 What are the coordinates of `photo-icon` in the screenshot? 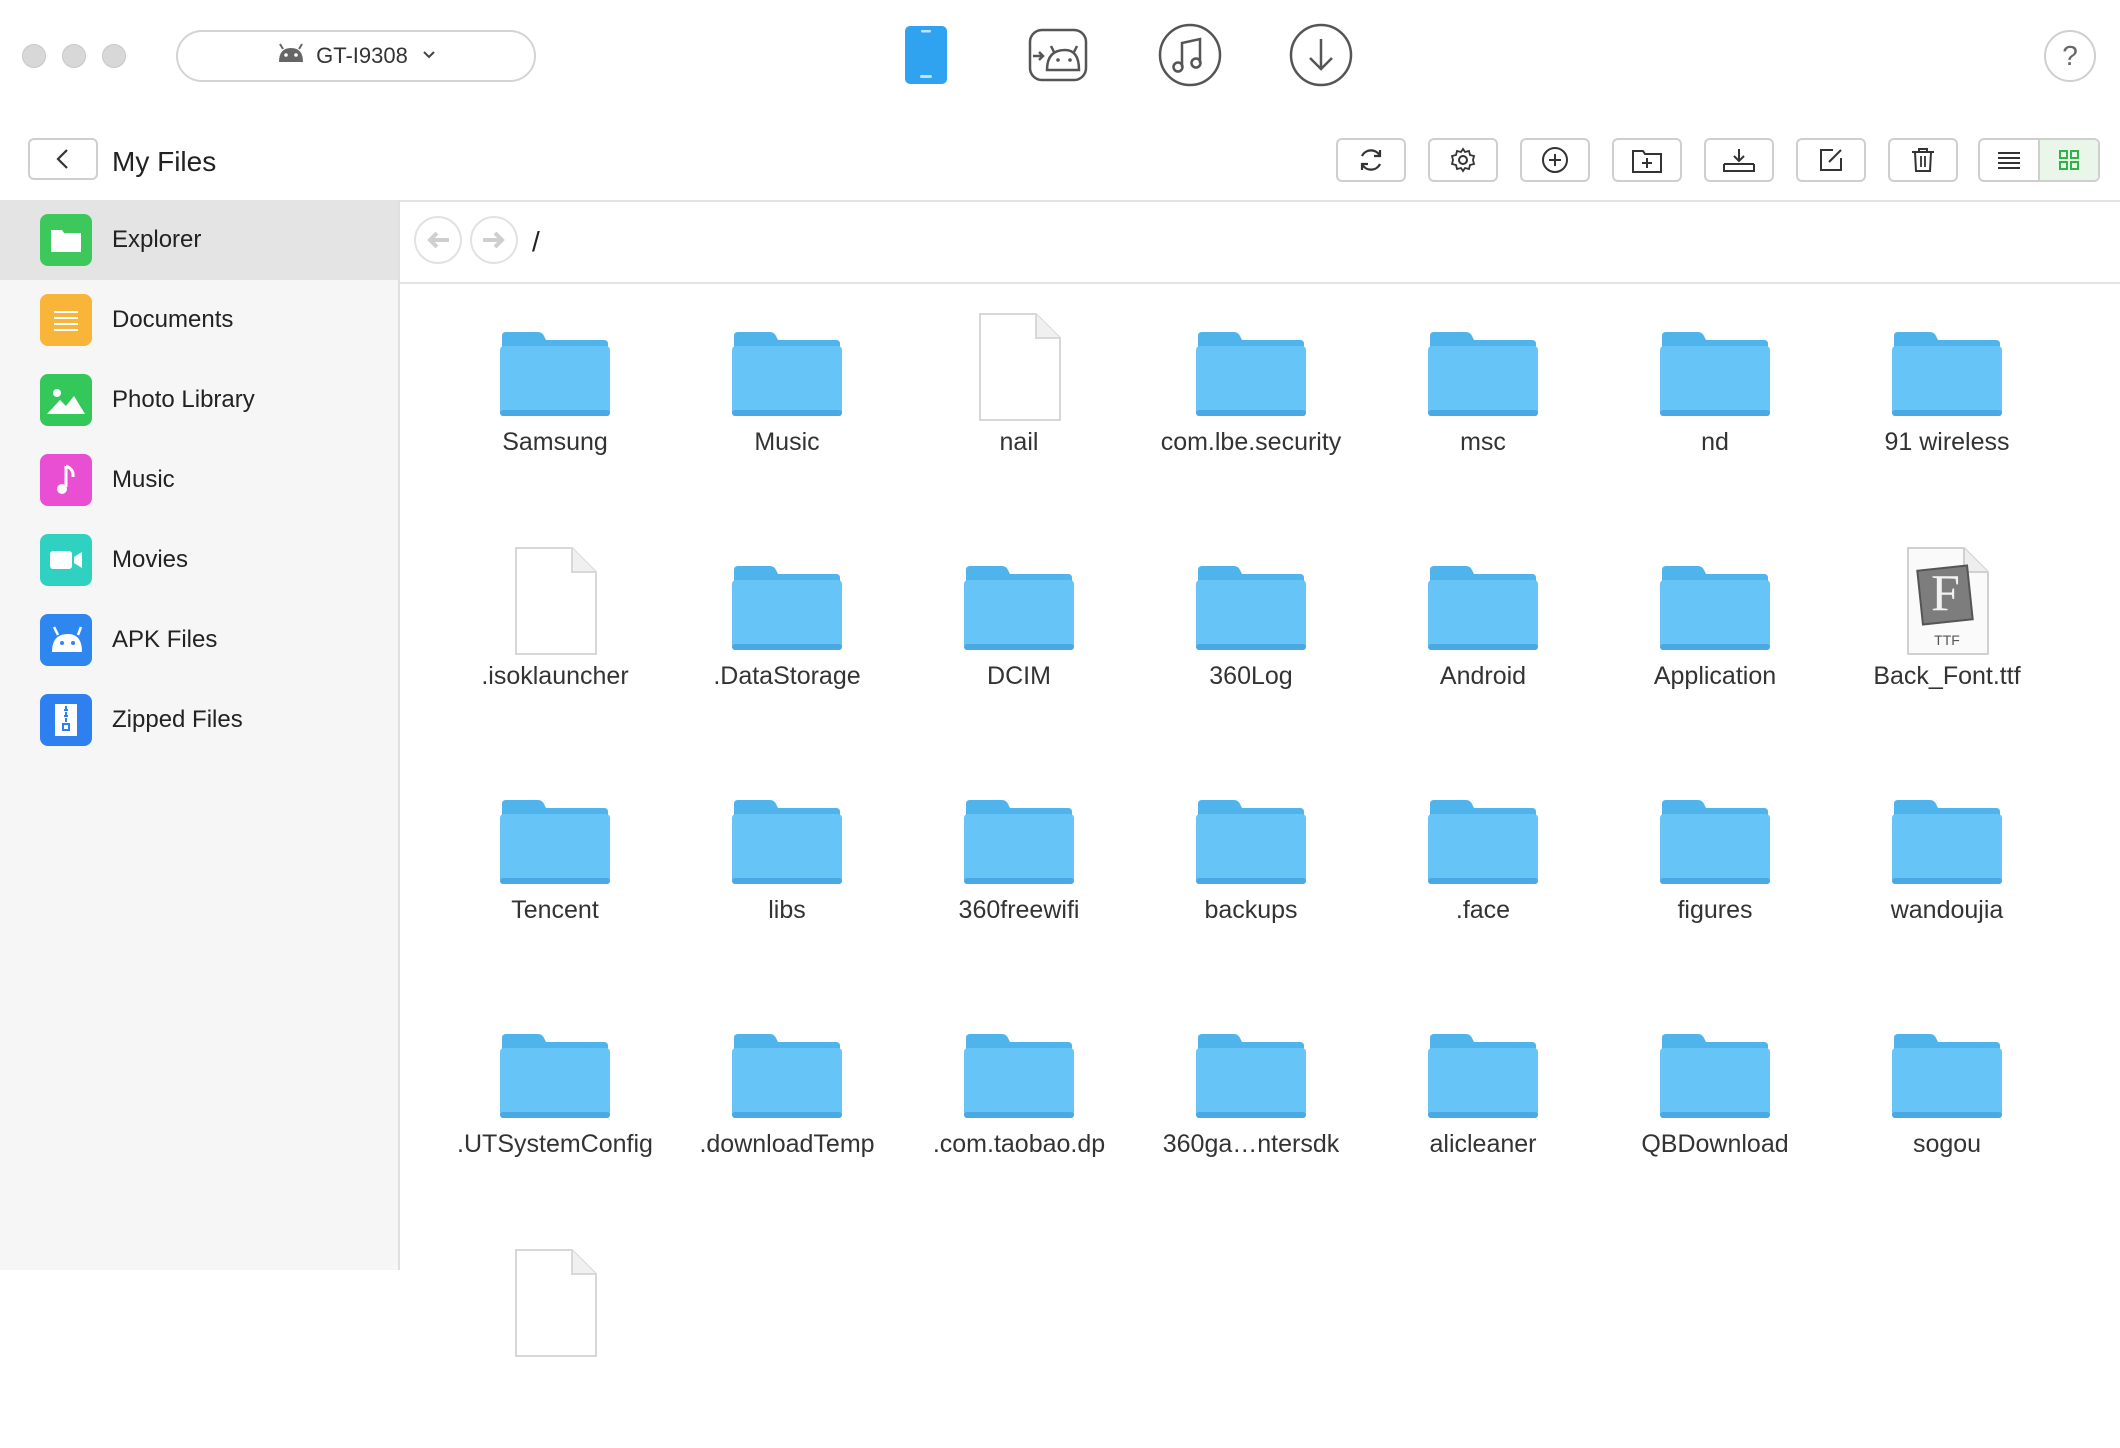 It's located at (66, 400).